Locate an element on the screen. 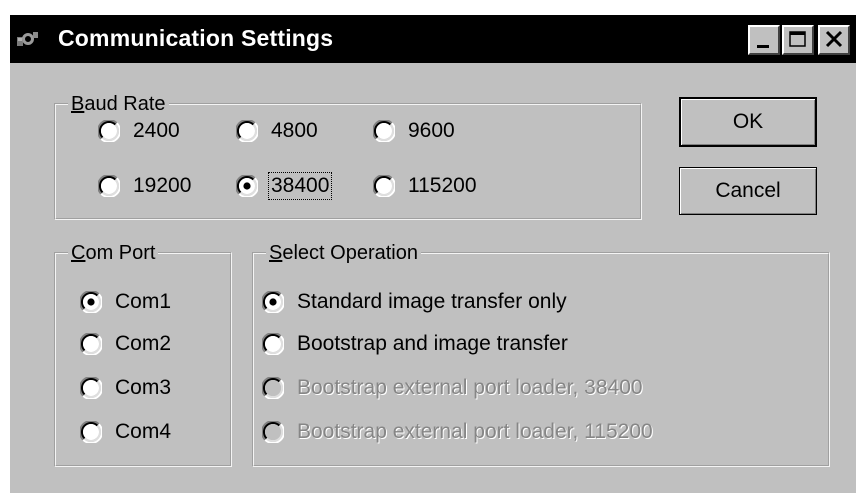  radio-label: 9600 is located at coordinates (431, 130).